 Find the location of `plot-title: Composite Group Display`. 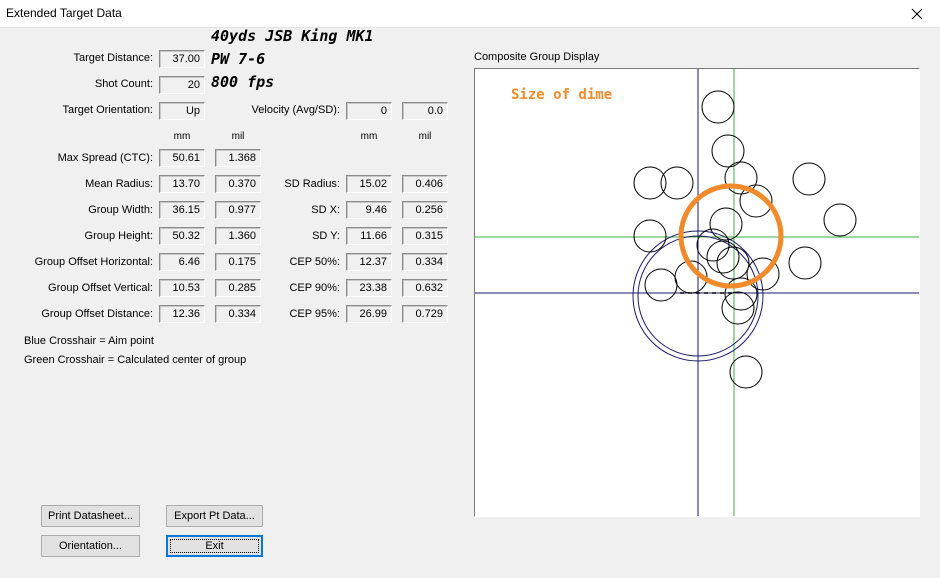

plot-title: Composite Group Display is located at coordinates (537, 57).